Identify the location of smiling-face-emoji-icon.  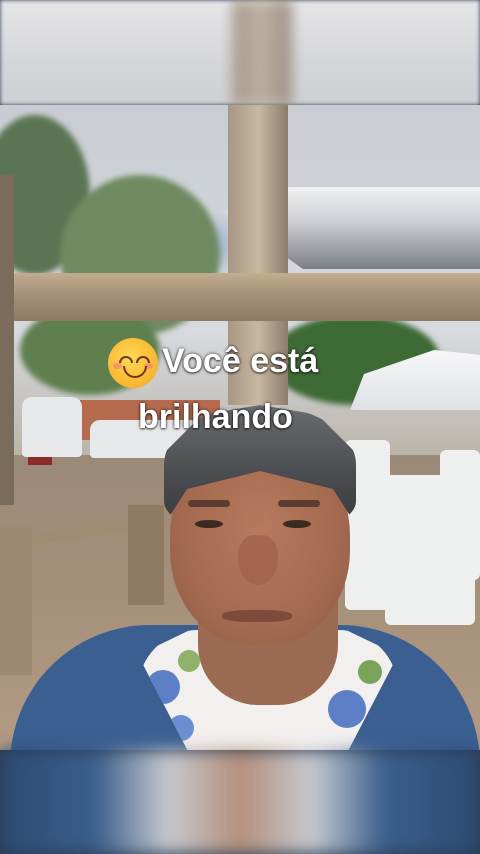
(133, 363).